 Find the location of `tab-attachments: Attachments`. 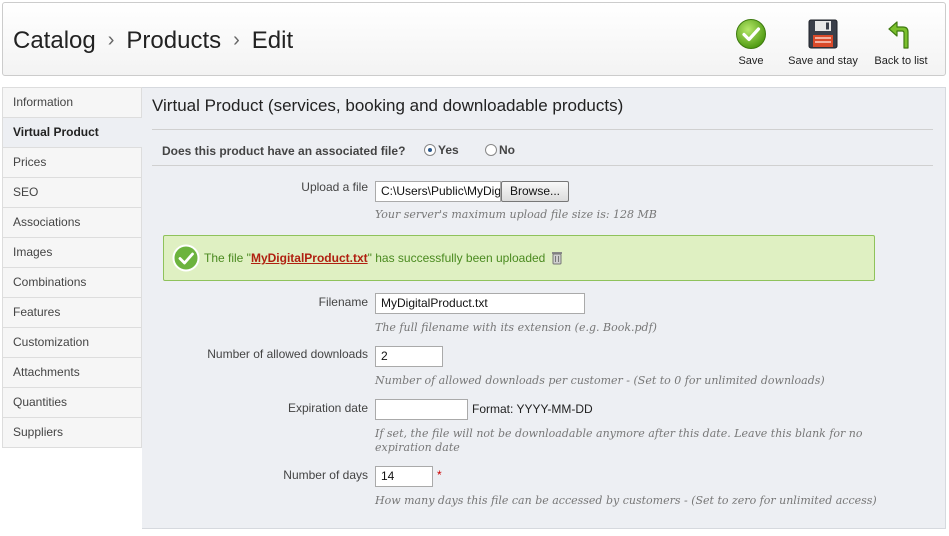

tab-attachments: Attachments is located at coordinates (72, 373).